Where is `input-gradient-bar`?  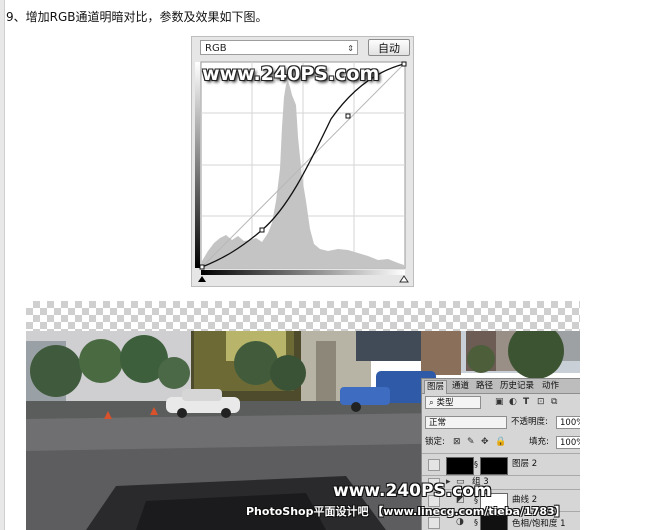
input-gradient-bar is located at coordinates (303, 272).